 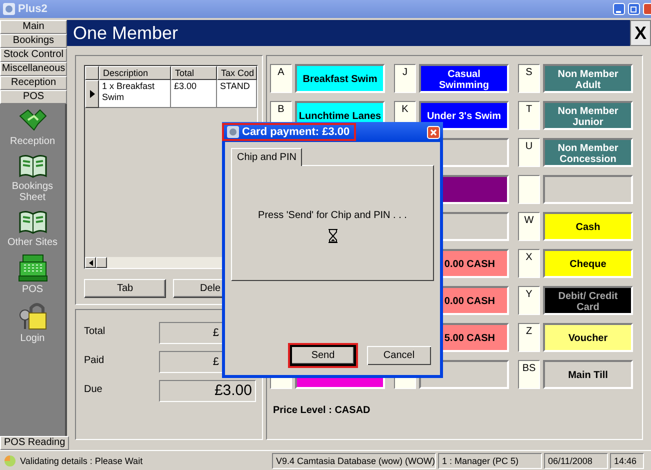 What do you see at coordinates (95, 331) in the screenshot?
I see `total-label: Total` at bounding box center [95, 331].